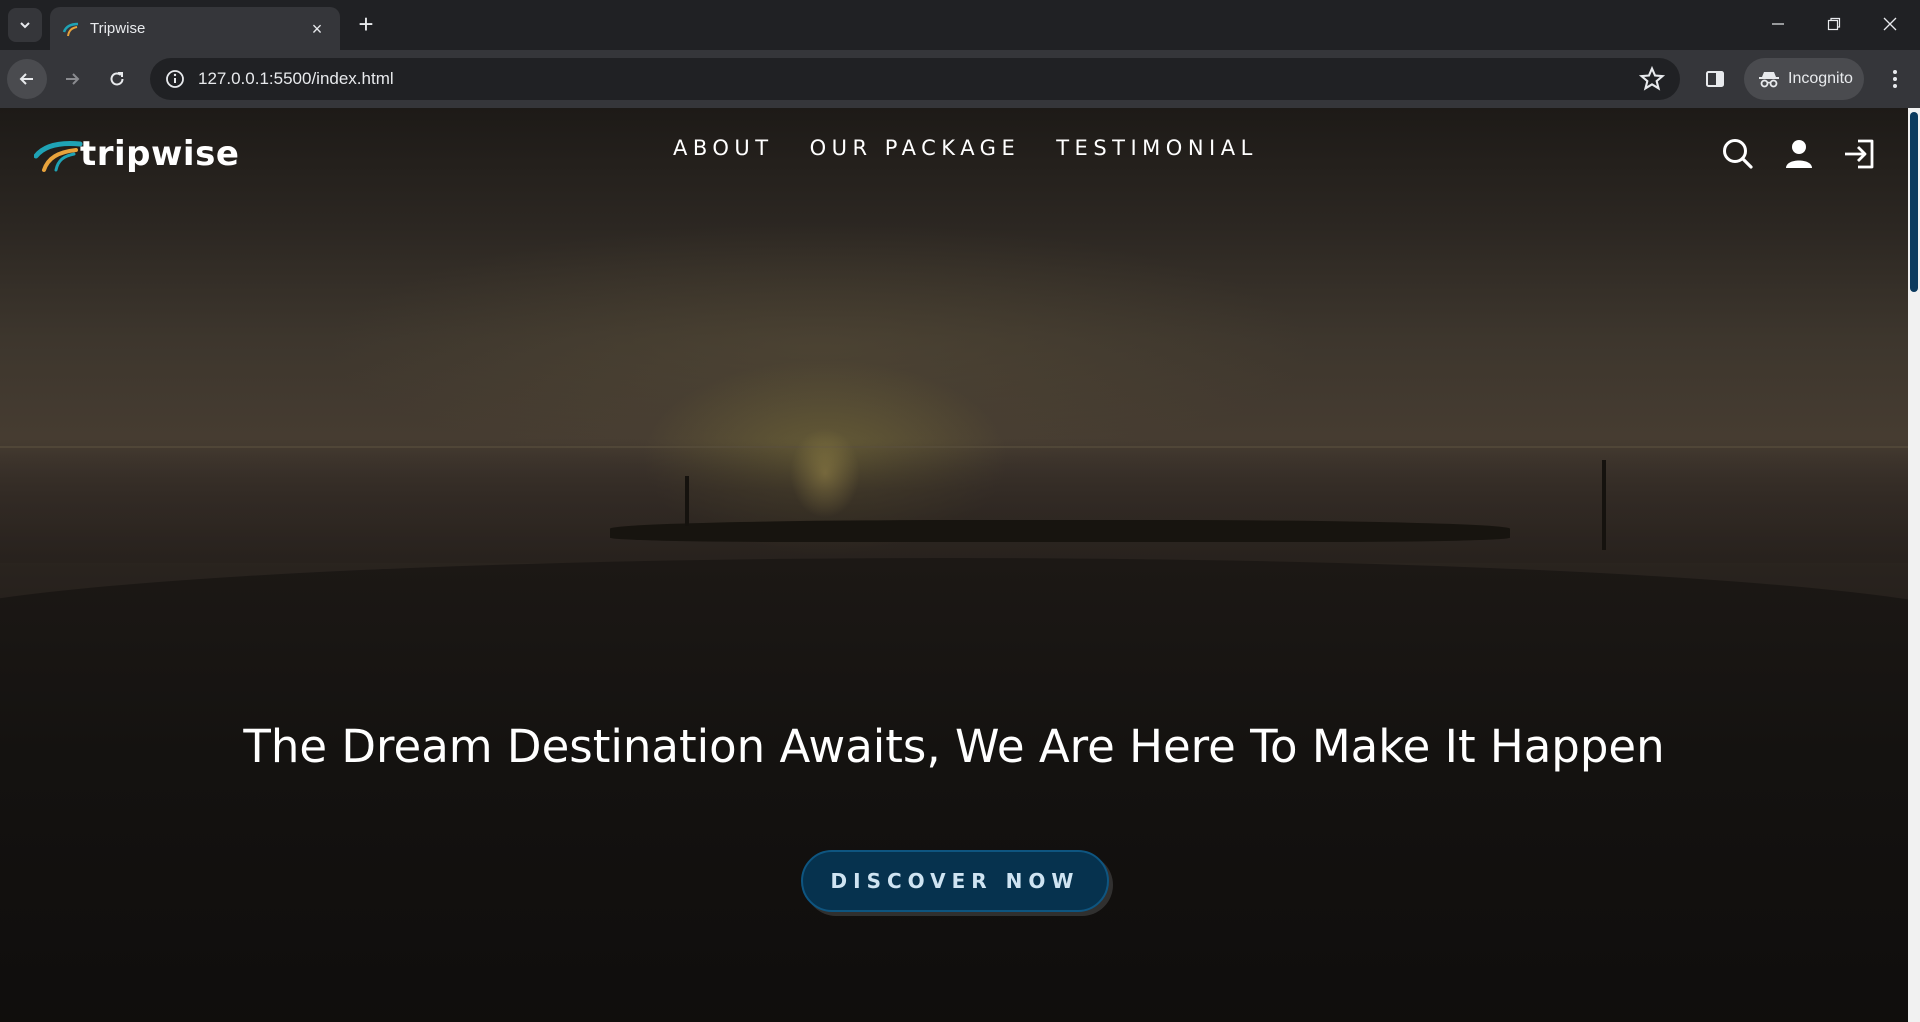  I want to click on nav-link-testimonial: TESTIMONIAL, so click(1157, 148).